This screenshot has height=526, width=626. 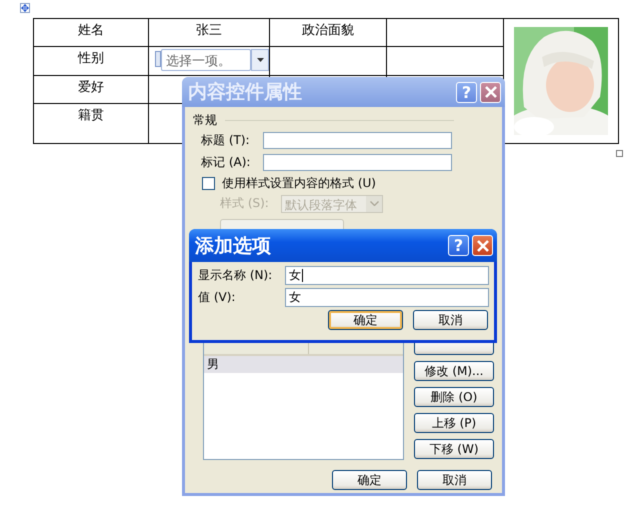 What do you see at coordinates (245, 92) in the screenshot?
I see `window-title: 内容控件属性` at bounding box center [245, 92].